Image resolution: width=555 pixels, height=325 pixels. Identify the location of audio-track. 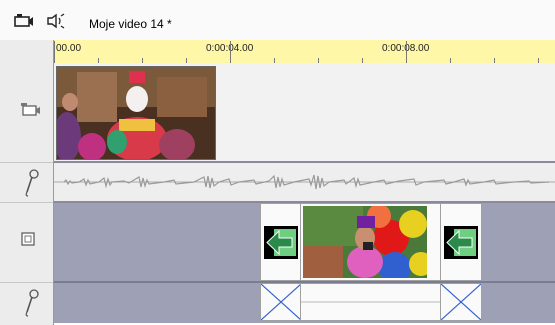
(304, 183).